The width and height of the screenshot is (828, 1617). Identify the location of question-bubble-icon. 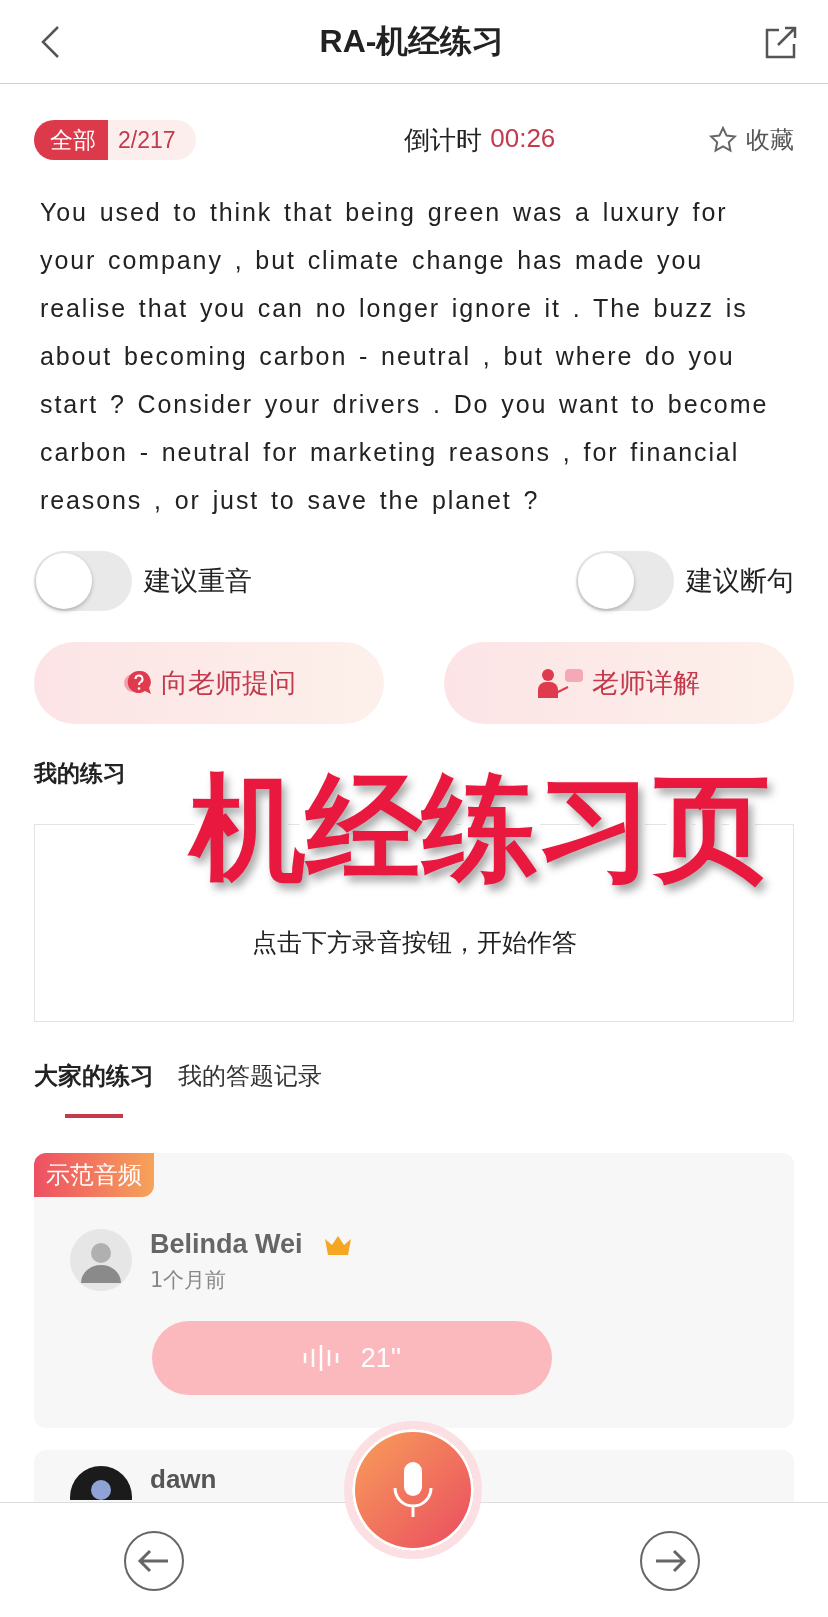
(137, 683).